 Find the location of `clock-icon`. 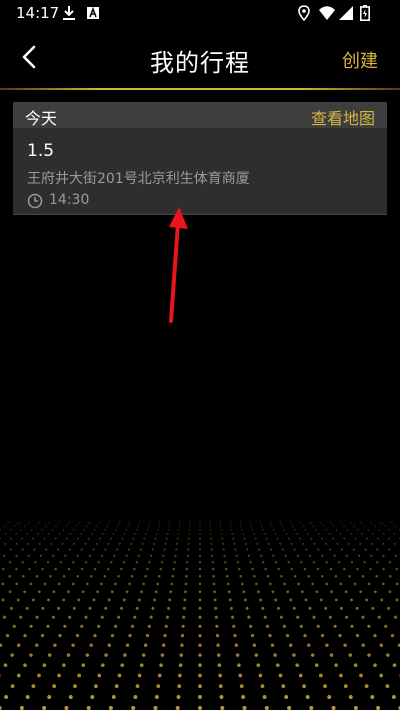

clock-icon is located at coordinates (35, 201).